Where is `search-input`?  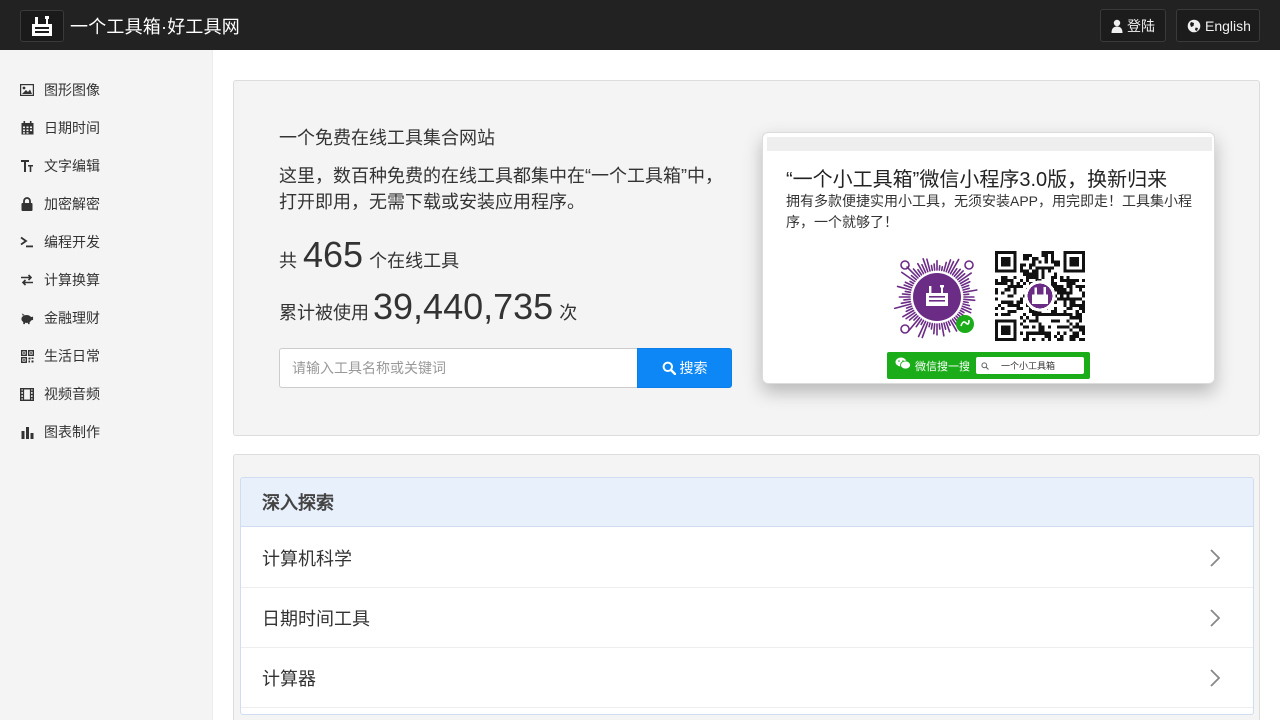
search-input is located at coordinates (458, 368).